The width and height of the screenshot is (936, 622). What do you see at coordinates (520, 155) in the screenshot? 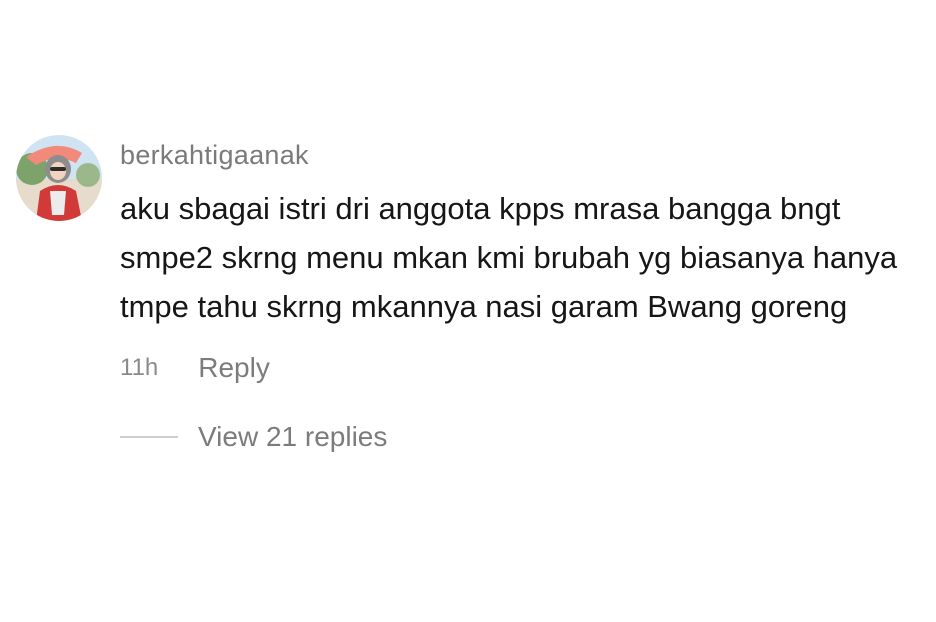
I see `username: berkahtigaanak` at bounding box center [520, 155].